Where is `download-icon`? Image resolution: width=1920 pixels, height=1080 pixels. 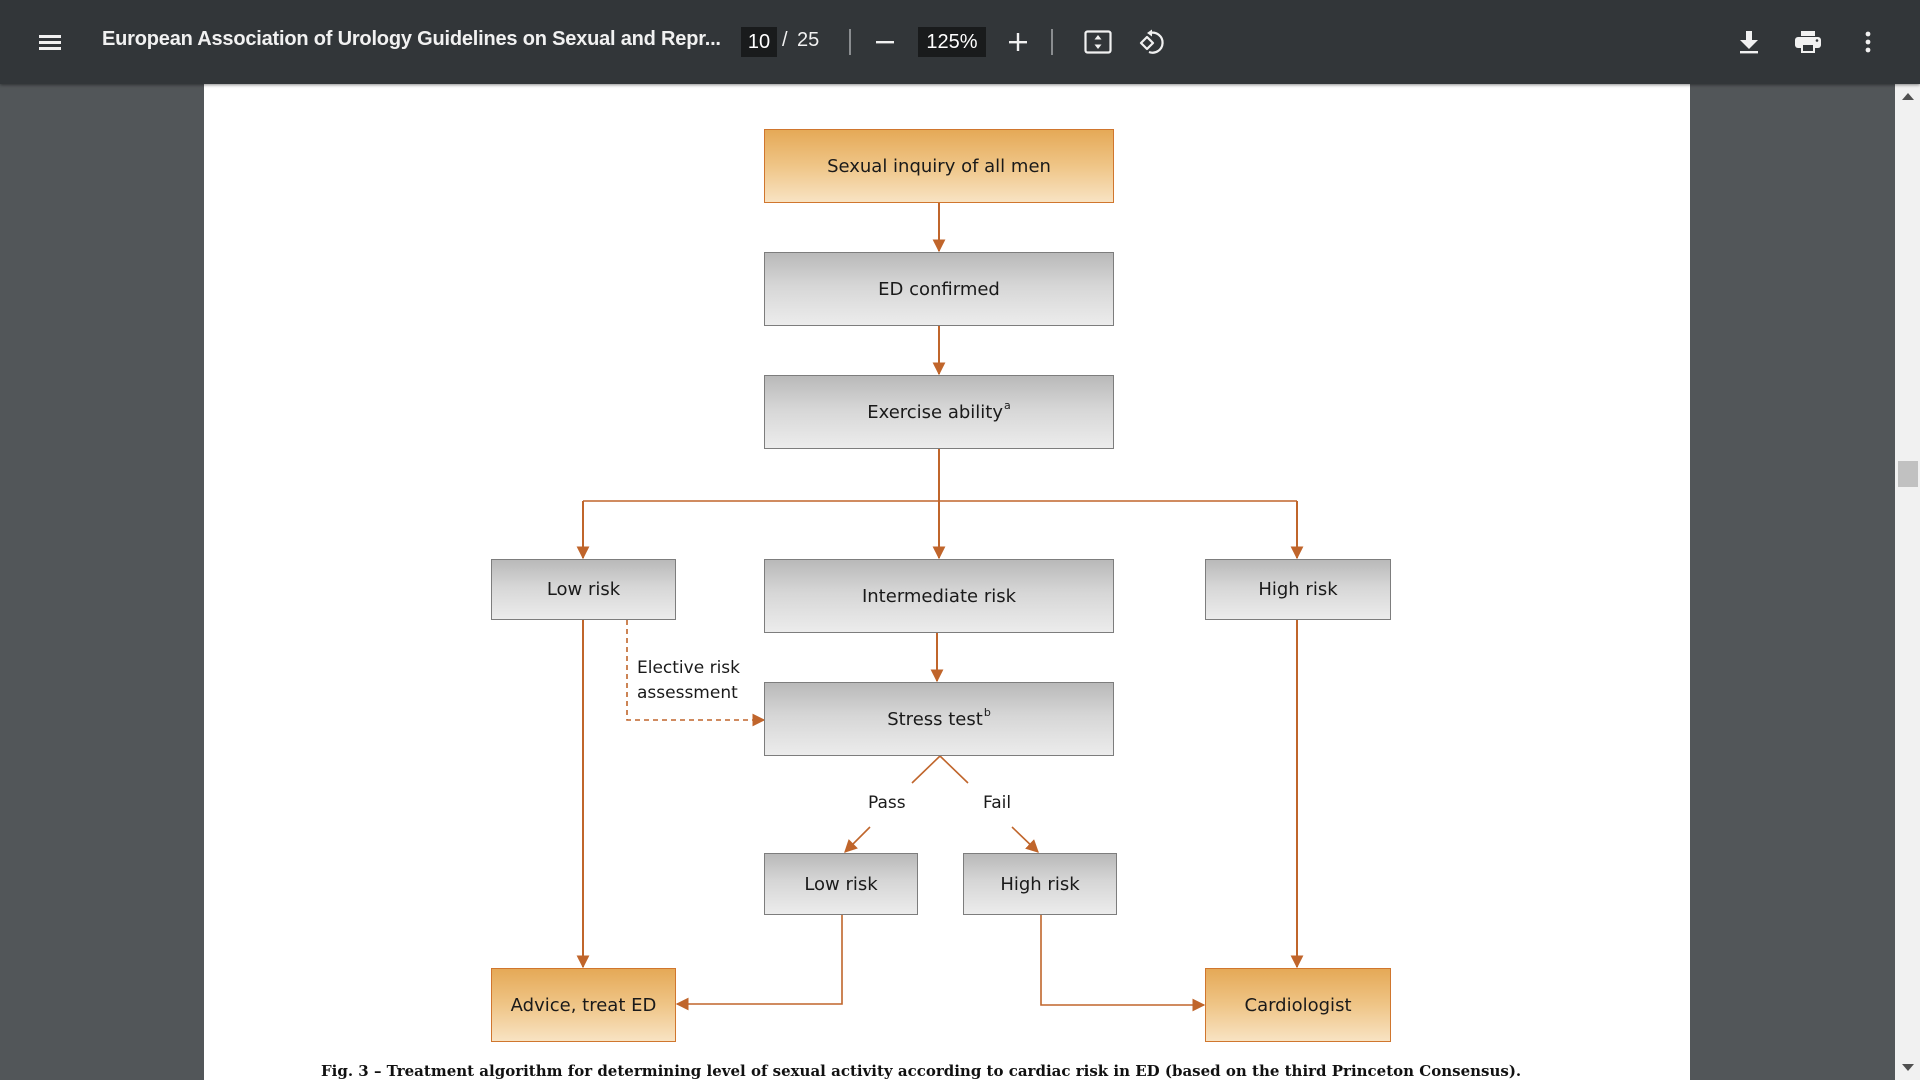 download-icon is located at coordinates (1749, 42).